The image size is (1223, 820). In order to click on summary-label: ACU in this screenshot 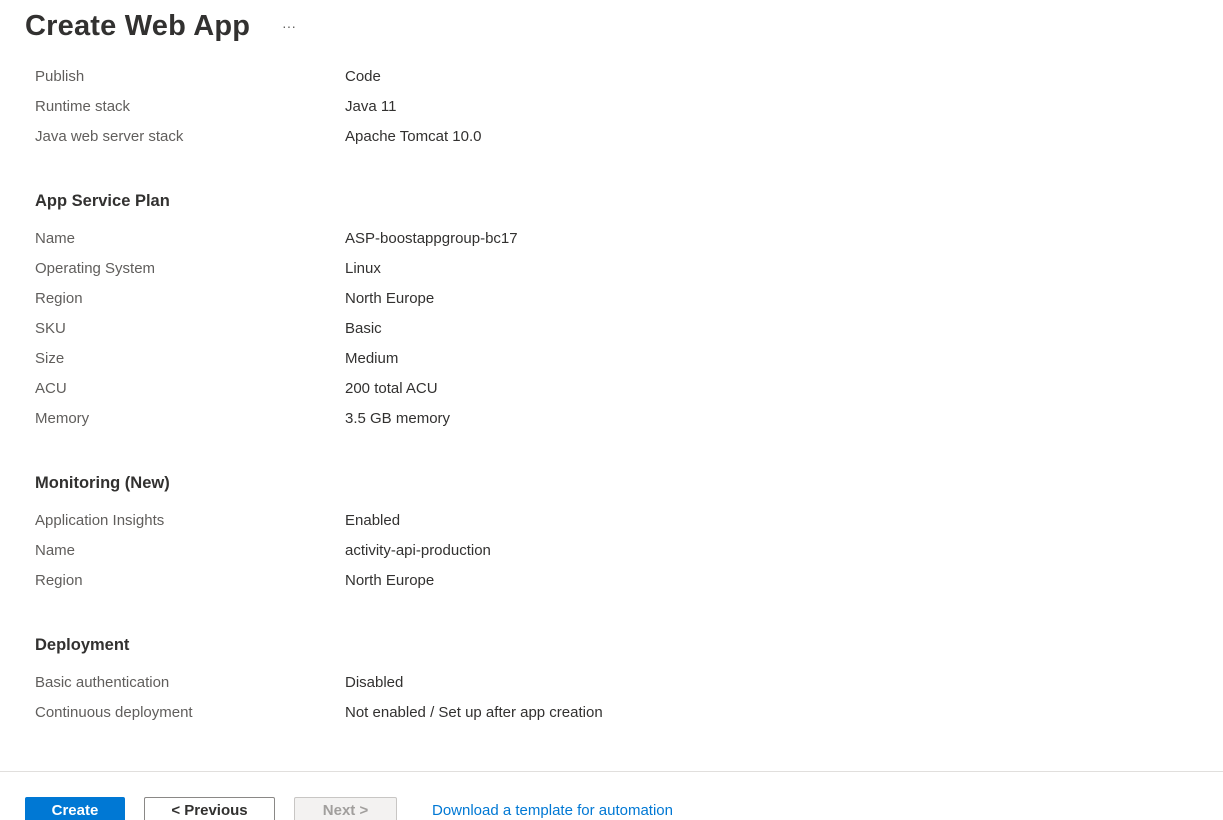, I will do `click(51, 388)`.